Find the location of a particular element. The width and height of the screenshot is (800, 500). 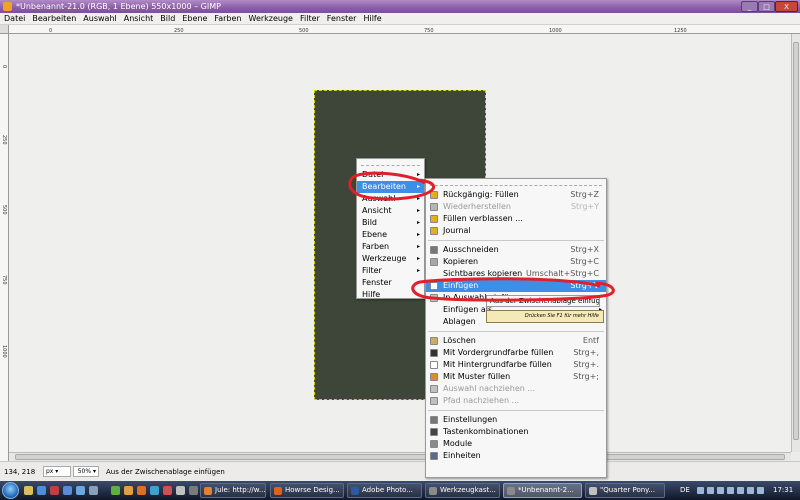

menu-item-ebene: Ebene ▸ is located at coordinates (390, 235).